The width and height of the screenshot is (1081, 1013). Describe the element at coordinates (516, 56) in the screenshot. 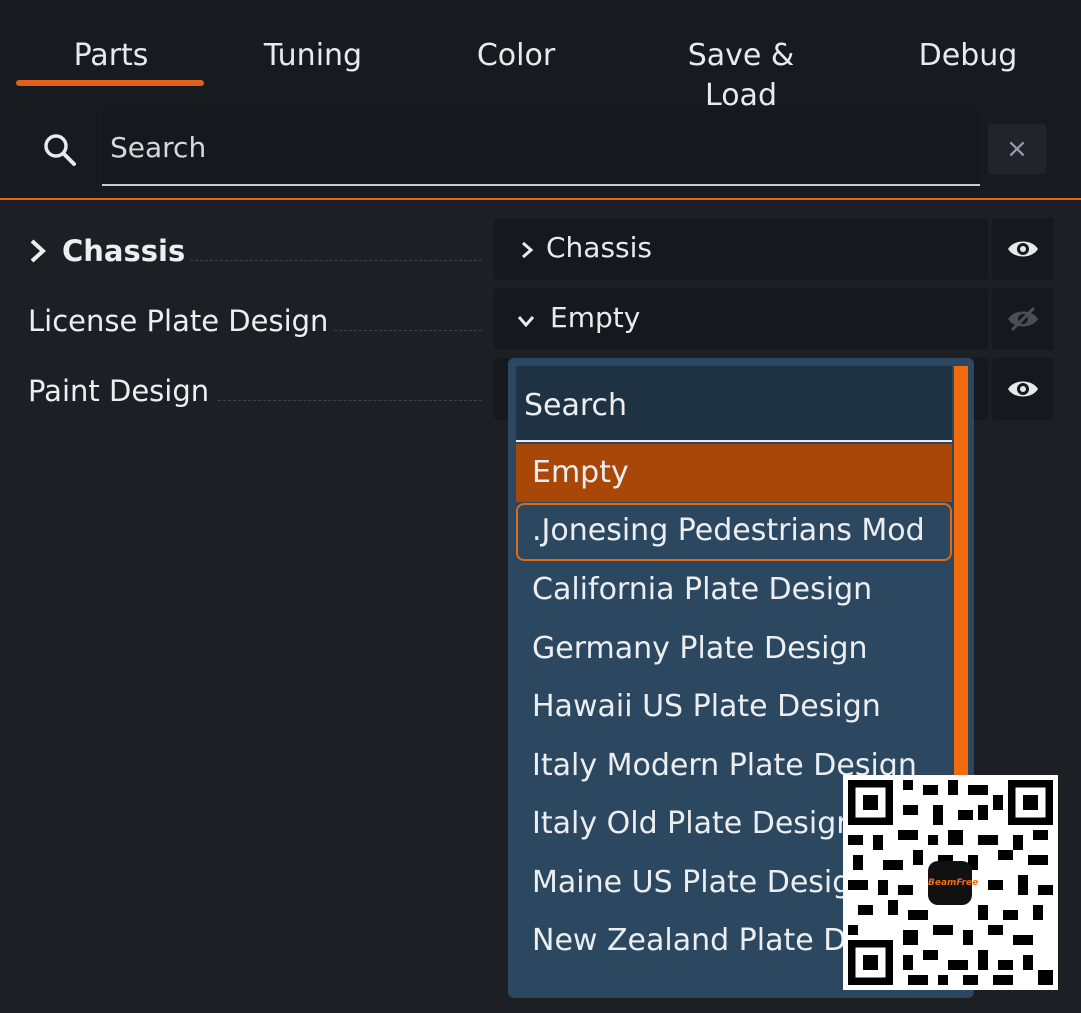

I see `tab-color: Color` at that location.